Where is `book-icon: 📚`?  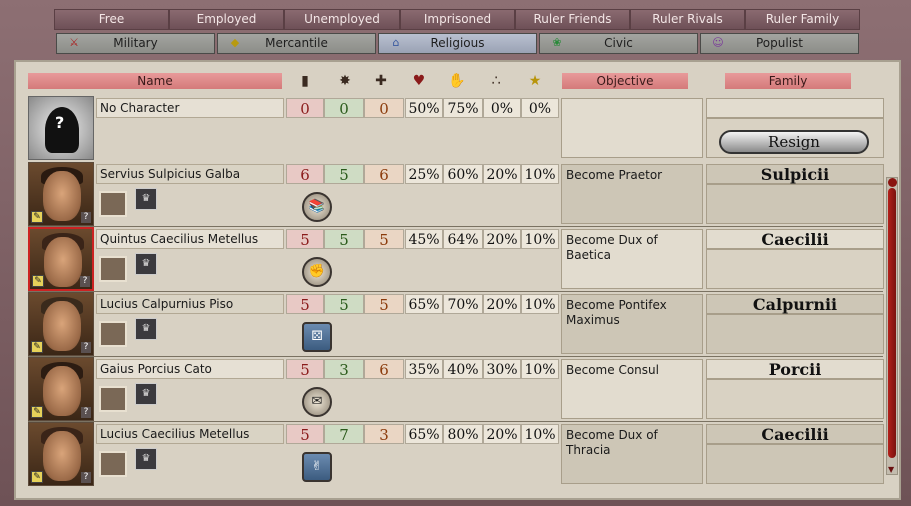 book-icon: 📚 is located at coordinates (317, 207).